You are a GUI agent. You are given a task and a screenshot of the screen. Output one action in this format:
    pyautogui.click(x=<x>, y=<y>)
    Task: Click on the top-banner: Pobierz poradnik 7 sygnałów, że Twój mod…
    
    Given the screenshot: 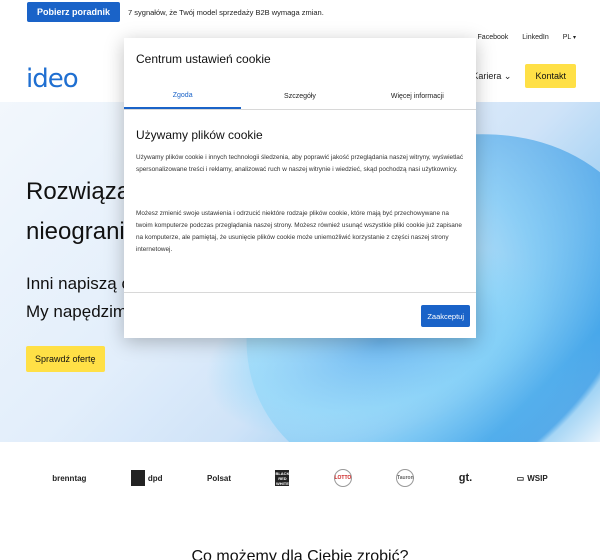 What is the action you would take?
    pyautogui.click(x=300, y=12)
    